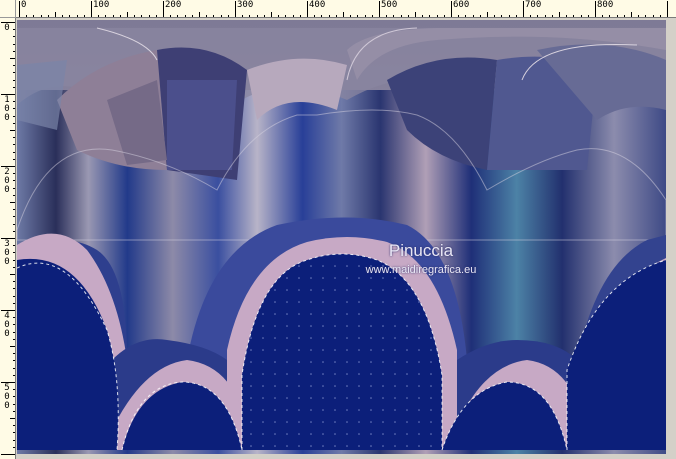 The height and width of the screenshot is (459, 676). I want to click on horizontal-ruler: 0 100 200 300 400 500 600 700 800, so click(346, 9).